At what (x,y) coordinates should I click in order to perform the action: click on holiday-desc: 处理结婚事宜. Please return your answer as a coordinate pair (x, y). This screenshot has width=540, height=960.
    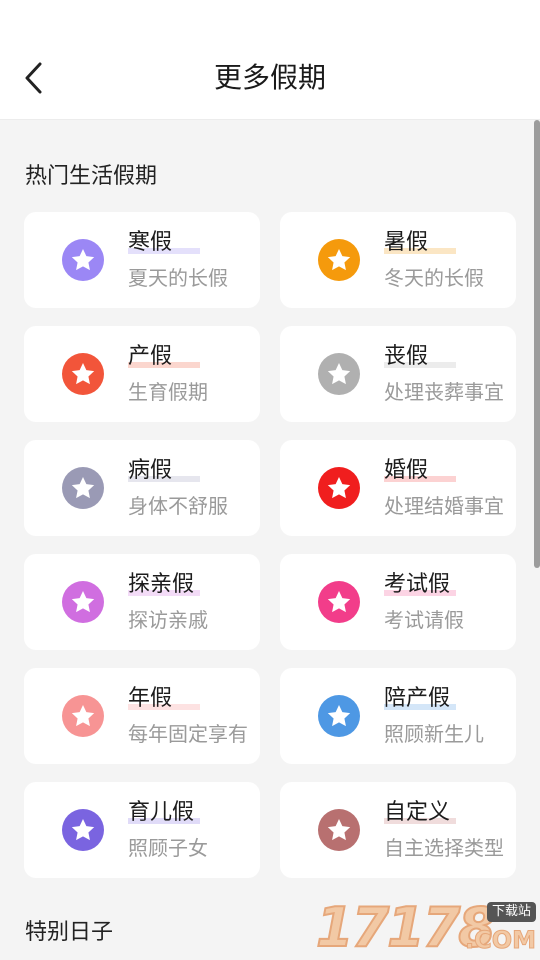
    Looking at the image, I should click on (444, 506).